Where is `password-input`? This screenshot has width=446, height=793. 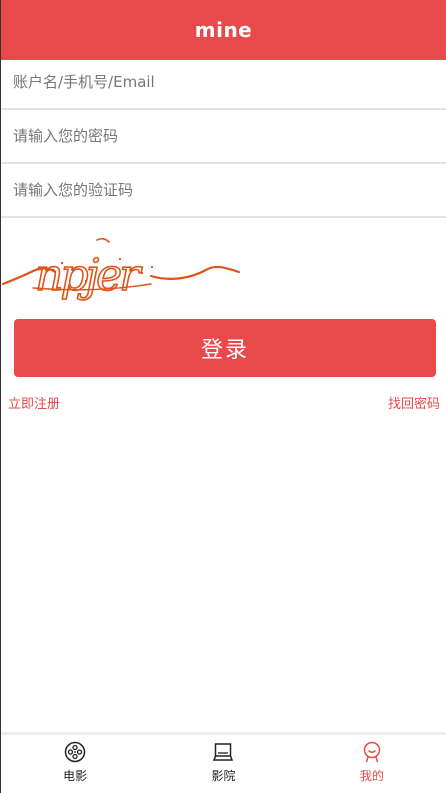
password-input is located at coordinates (223, 136).